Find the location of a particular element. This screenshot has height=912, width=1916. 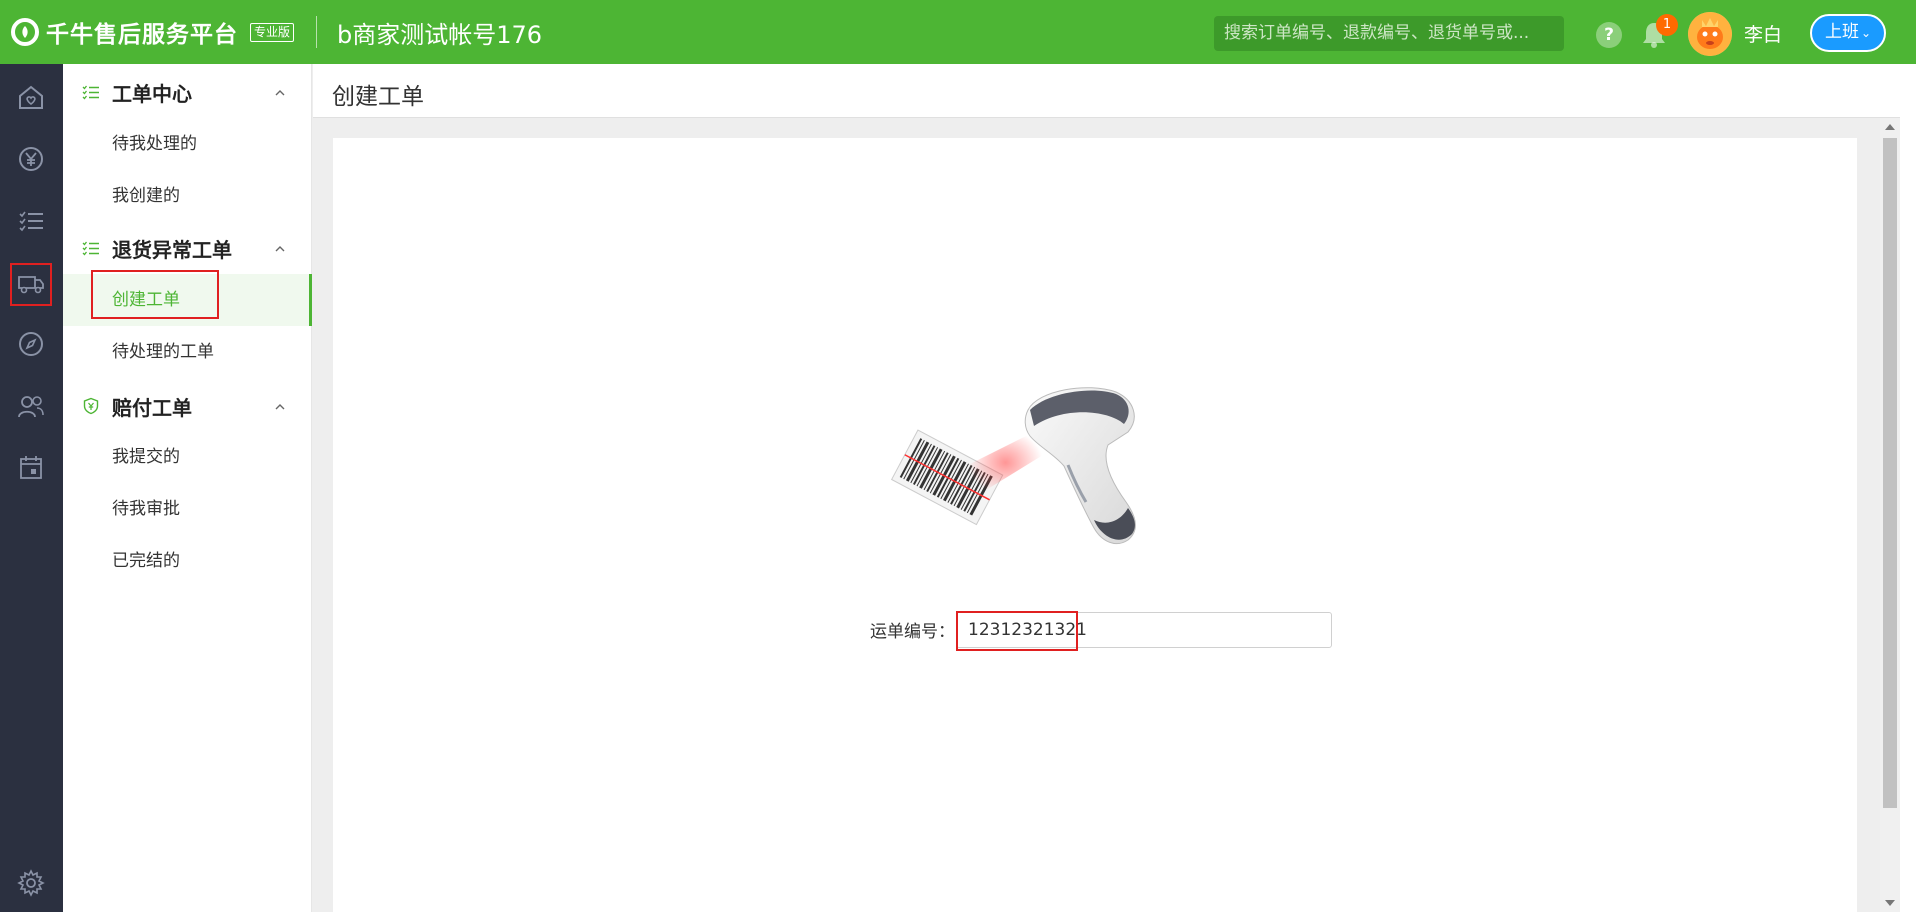

sidebar-group-title: 赔付工单 is located at coordinates (152, 407).